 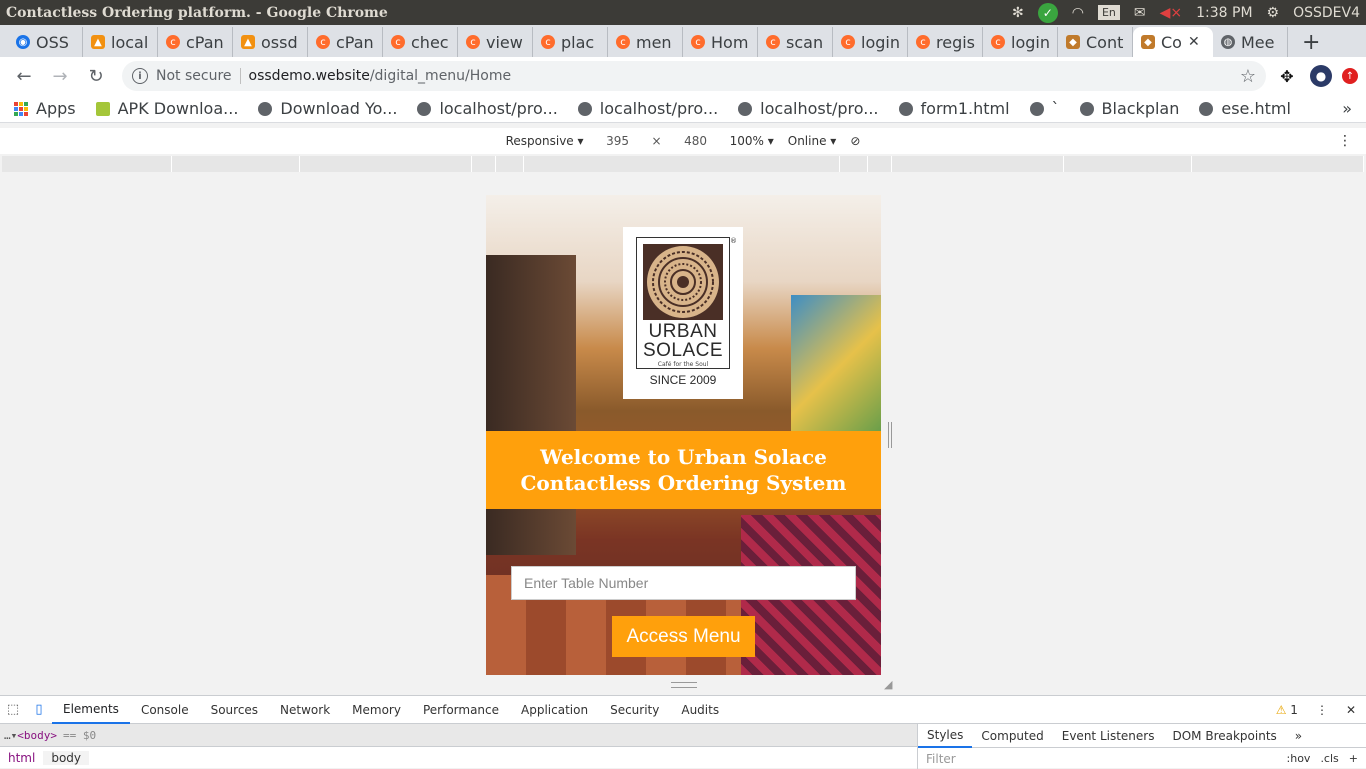 I want to click on tab: c chec, so click(x=420, y=42).